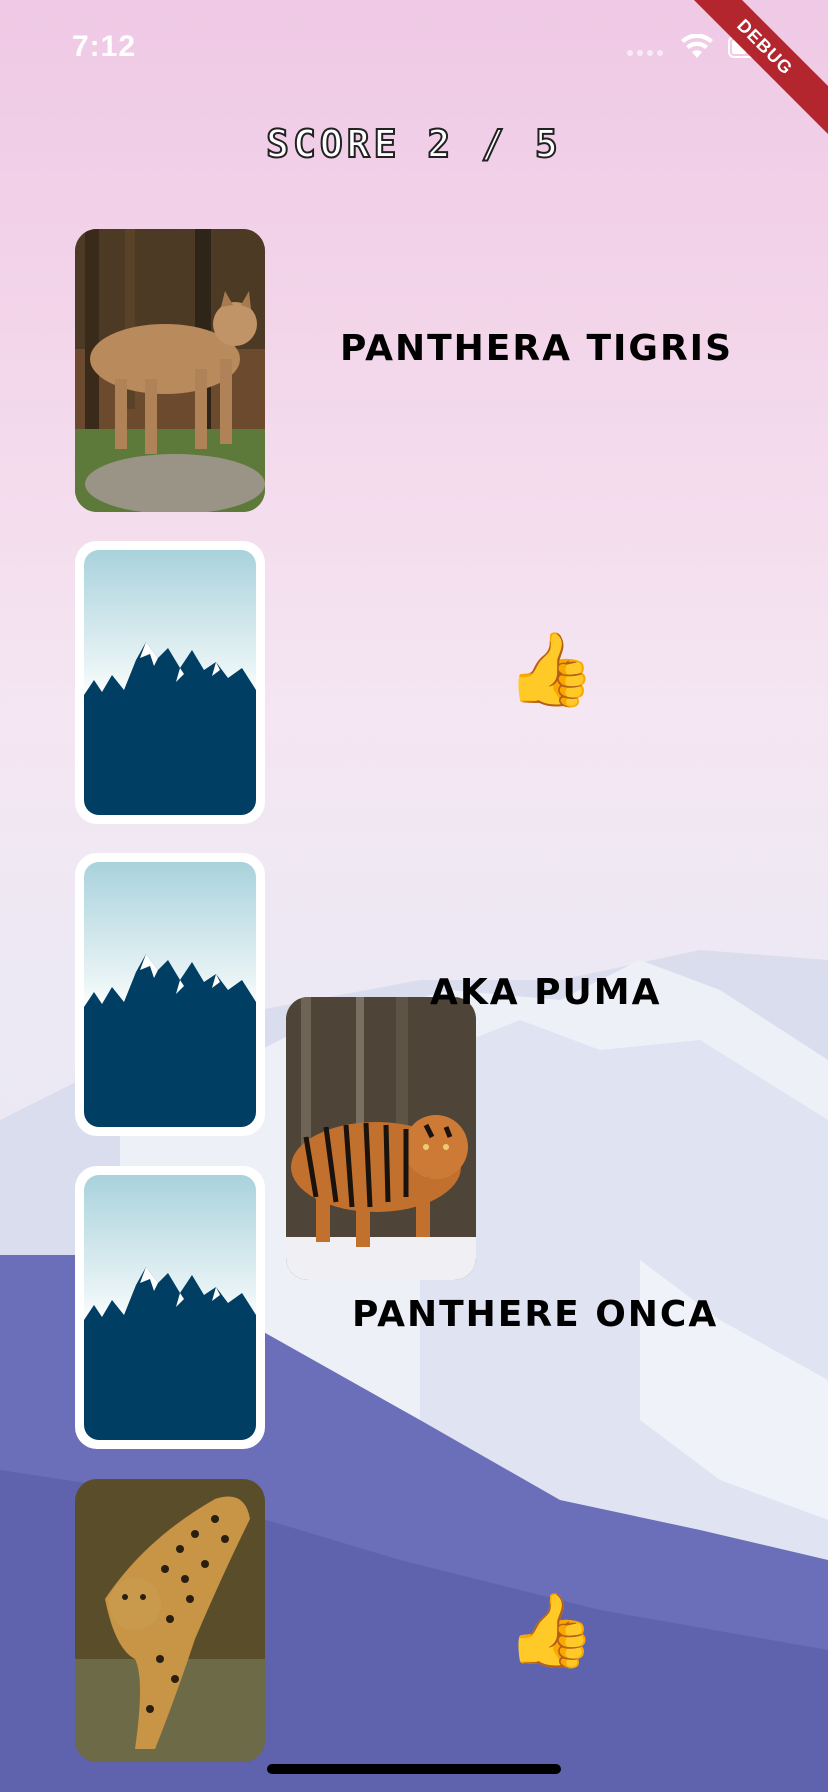 The width and height of the screenshot is (828, 1792). I want to click on card-puma, so click(170, 370).